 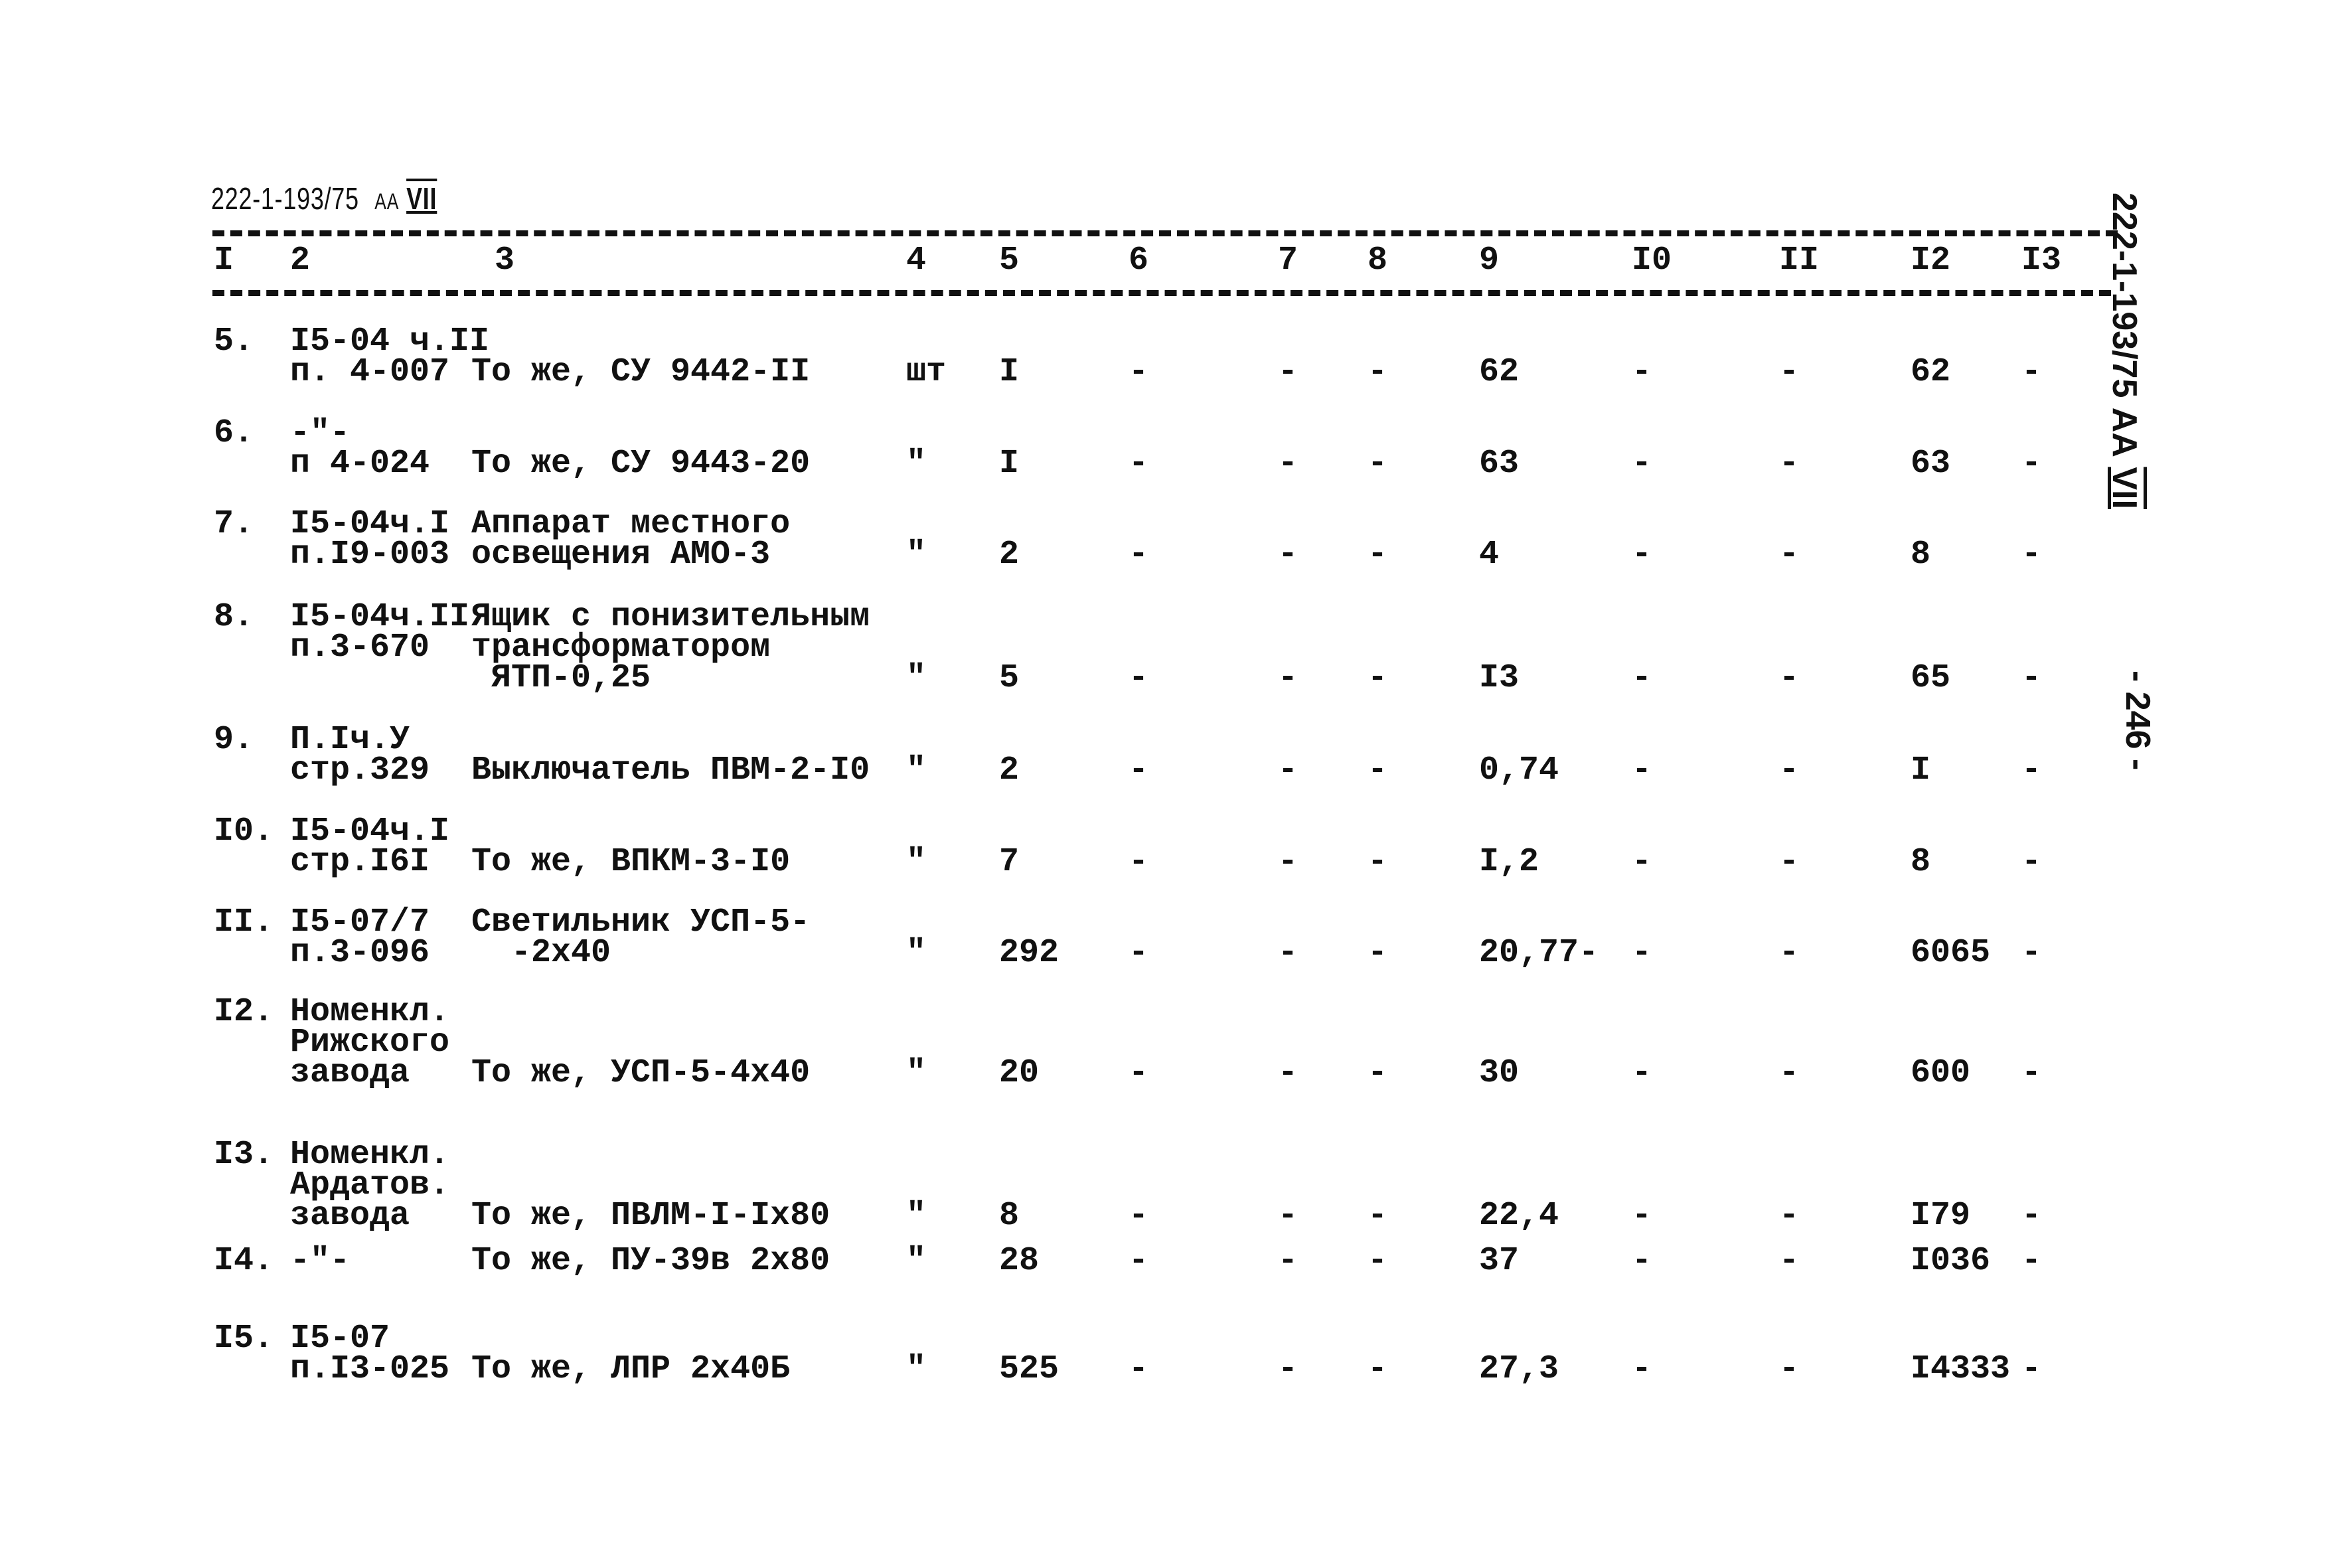 What do you see at coordinates (244, 1012) in the screenshot?
I see `row-number: I2.` at bounding box center [244, 1012].